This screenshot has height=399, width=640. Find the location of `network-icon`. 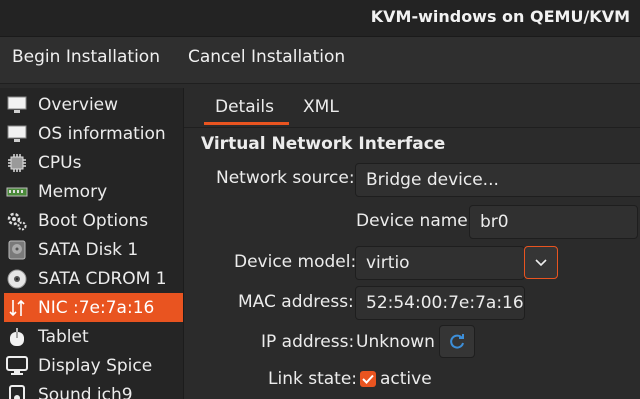

network-icon is located at coordinates (17, 308).